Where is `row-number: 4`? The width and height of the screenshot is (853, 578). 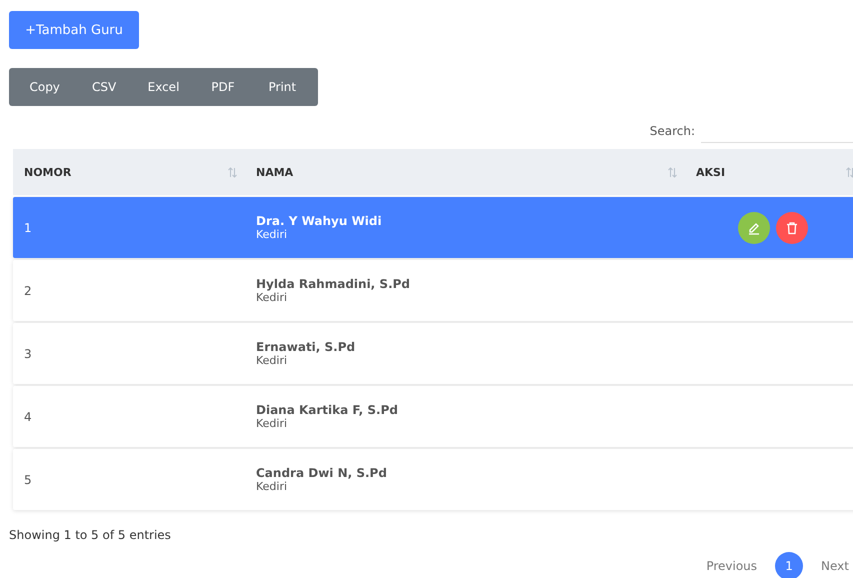
row-number: 4 is located at coordinates (28, 417).